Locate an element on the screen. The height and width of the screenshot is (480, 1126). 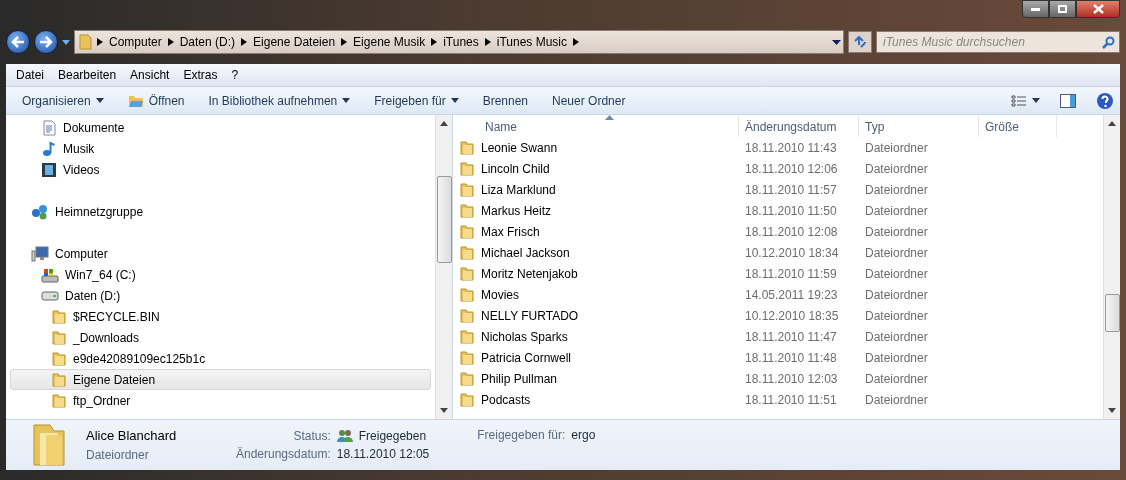
folder-name: Podcasts is located at coordinates (506, 399).